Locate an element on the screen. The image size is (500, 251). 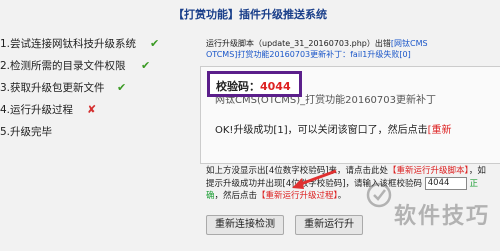
step-label: 1.尝试连接网钛科技升级系统 is located at coordinates (68, 44).